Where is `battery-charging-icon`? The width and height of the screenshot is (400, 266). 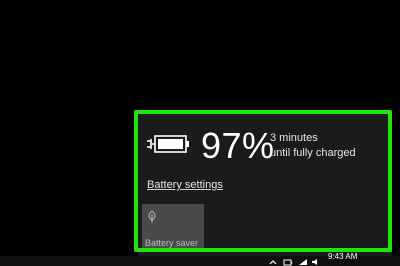 battery-charging-icon is located at coordinates (168, 144).